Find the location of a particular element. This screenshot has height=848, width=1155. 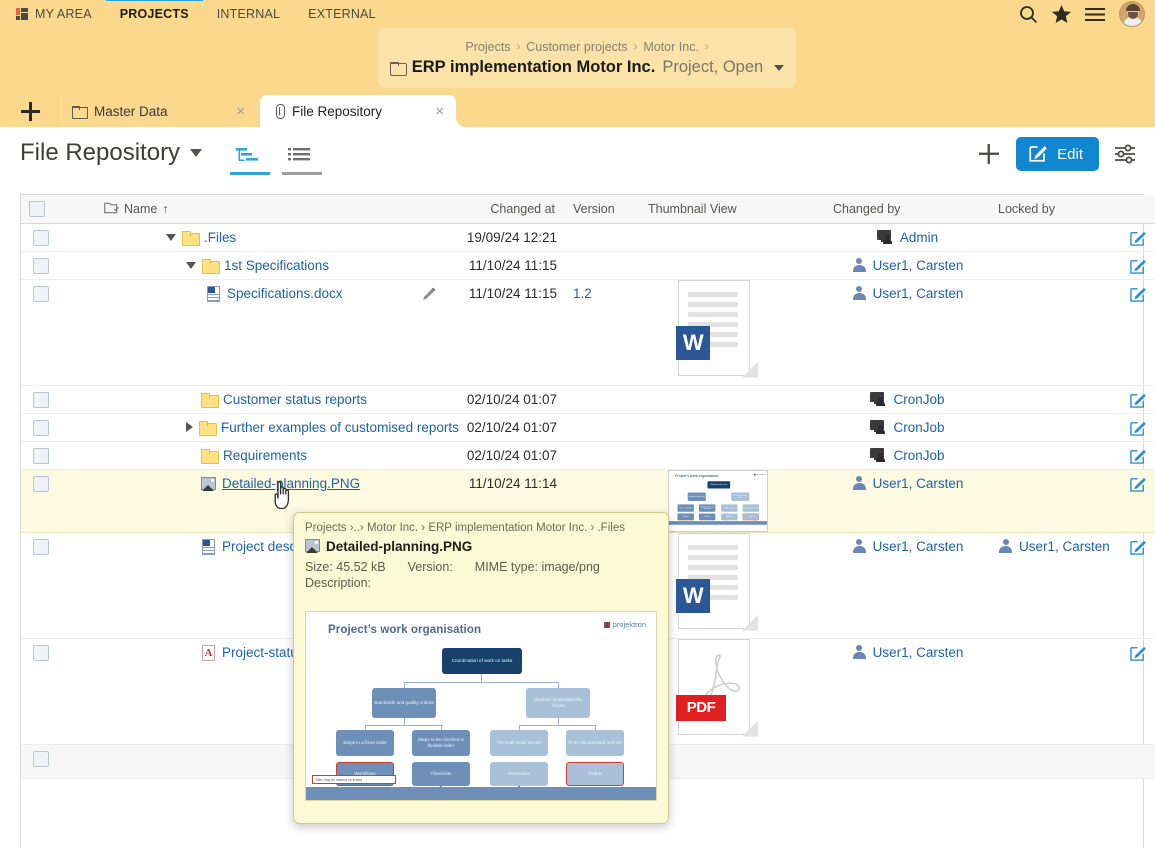

file-name-link: Specifications.docx is located at coordinates (285, 293).